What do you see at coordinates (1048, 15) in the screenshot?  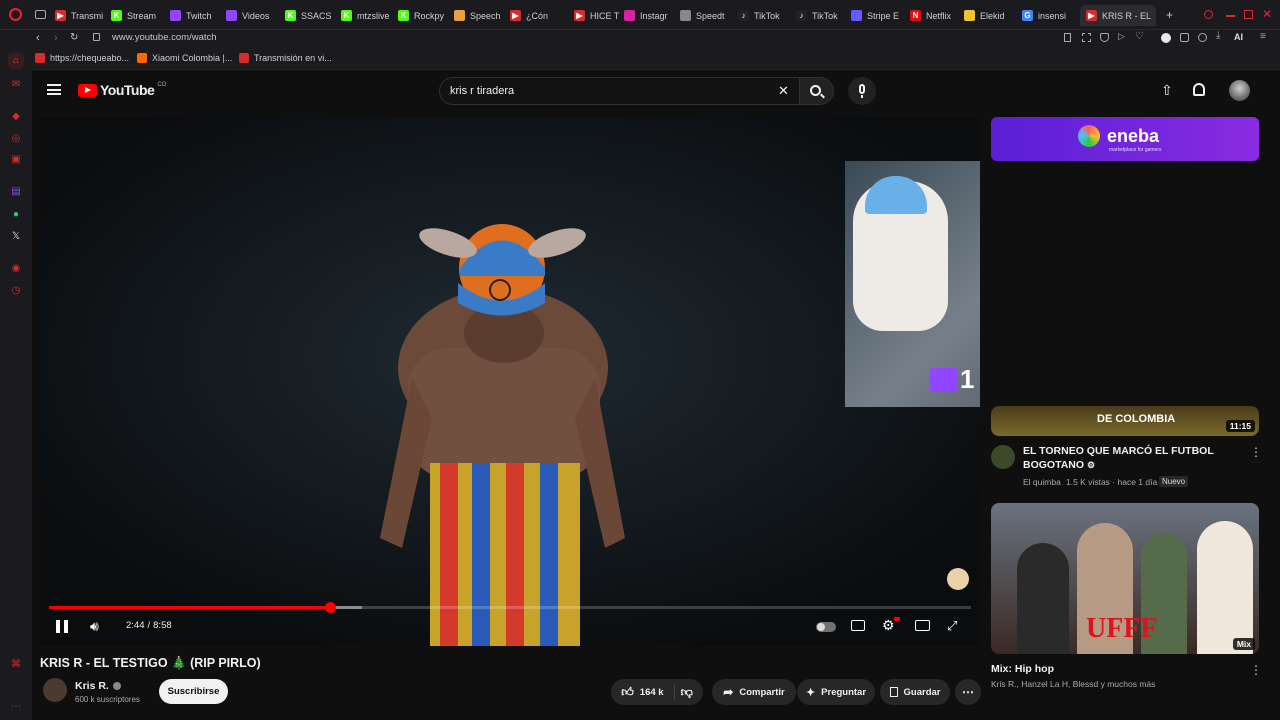 I see `browser-tab: Ginsensi` at bounding box center [1048, 15].